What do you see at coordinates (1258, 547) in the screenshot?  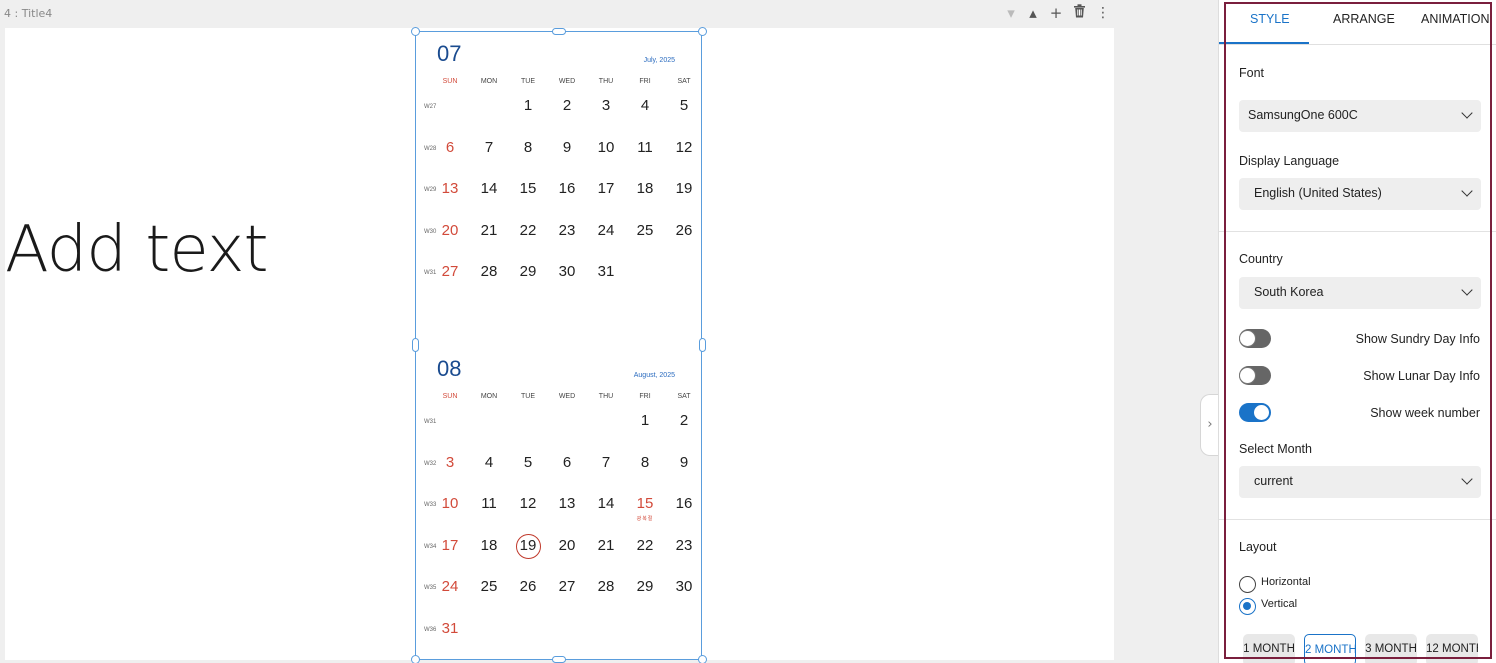 I see `layout-label: Layout` at bounding box center [1258, 547].